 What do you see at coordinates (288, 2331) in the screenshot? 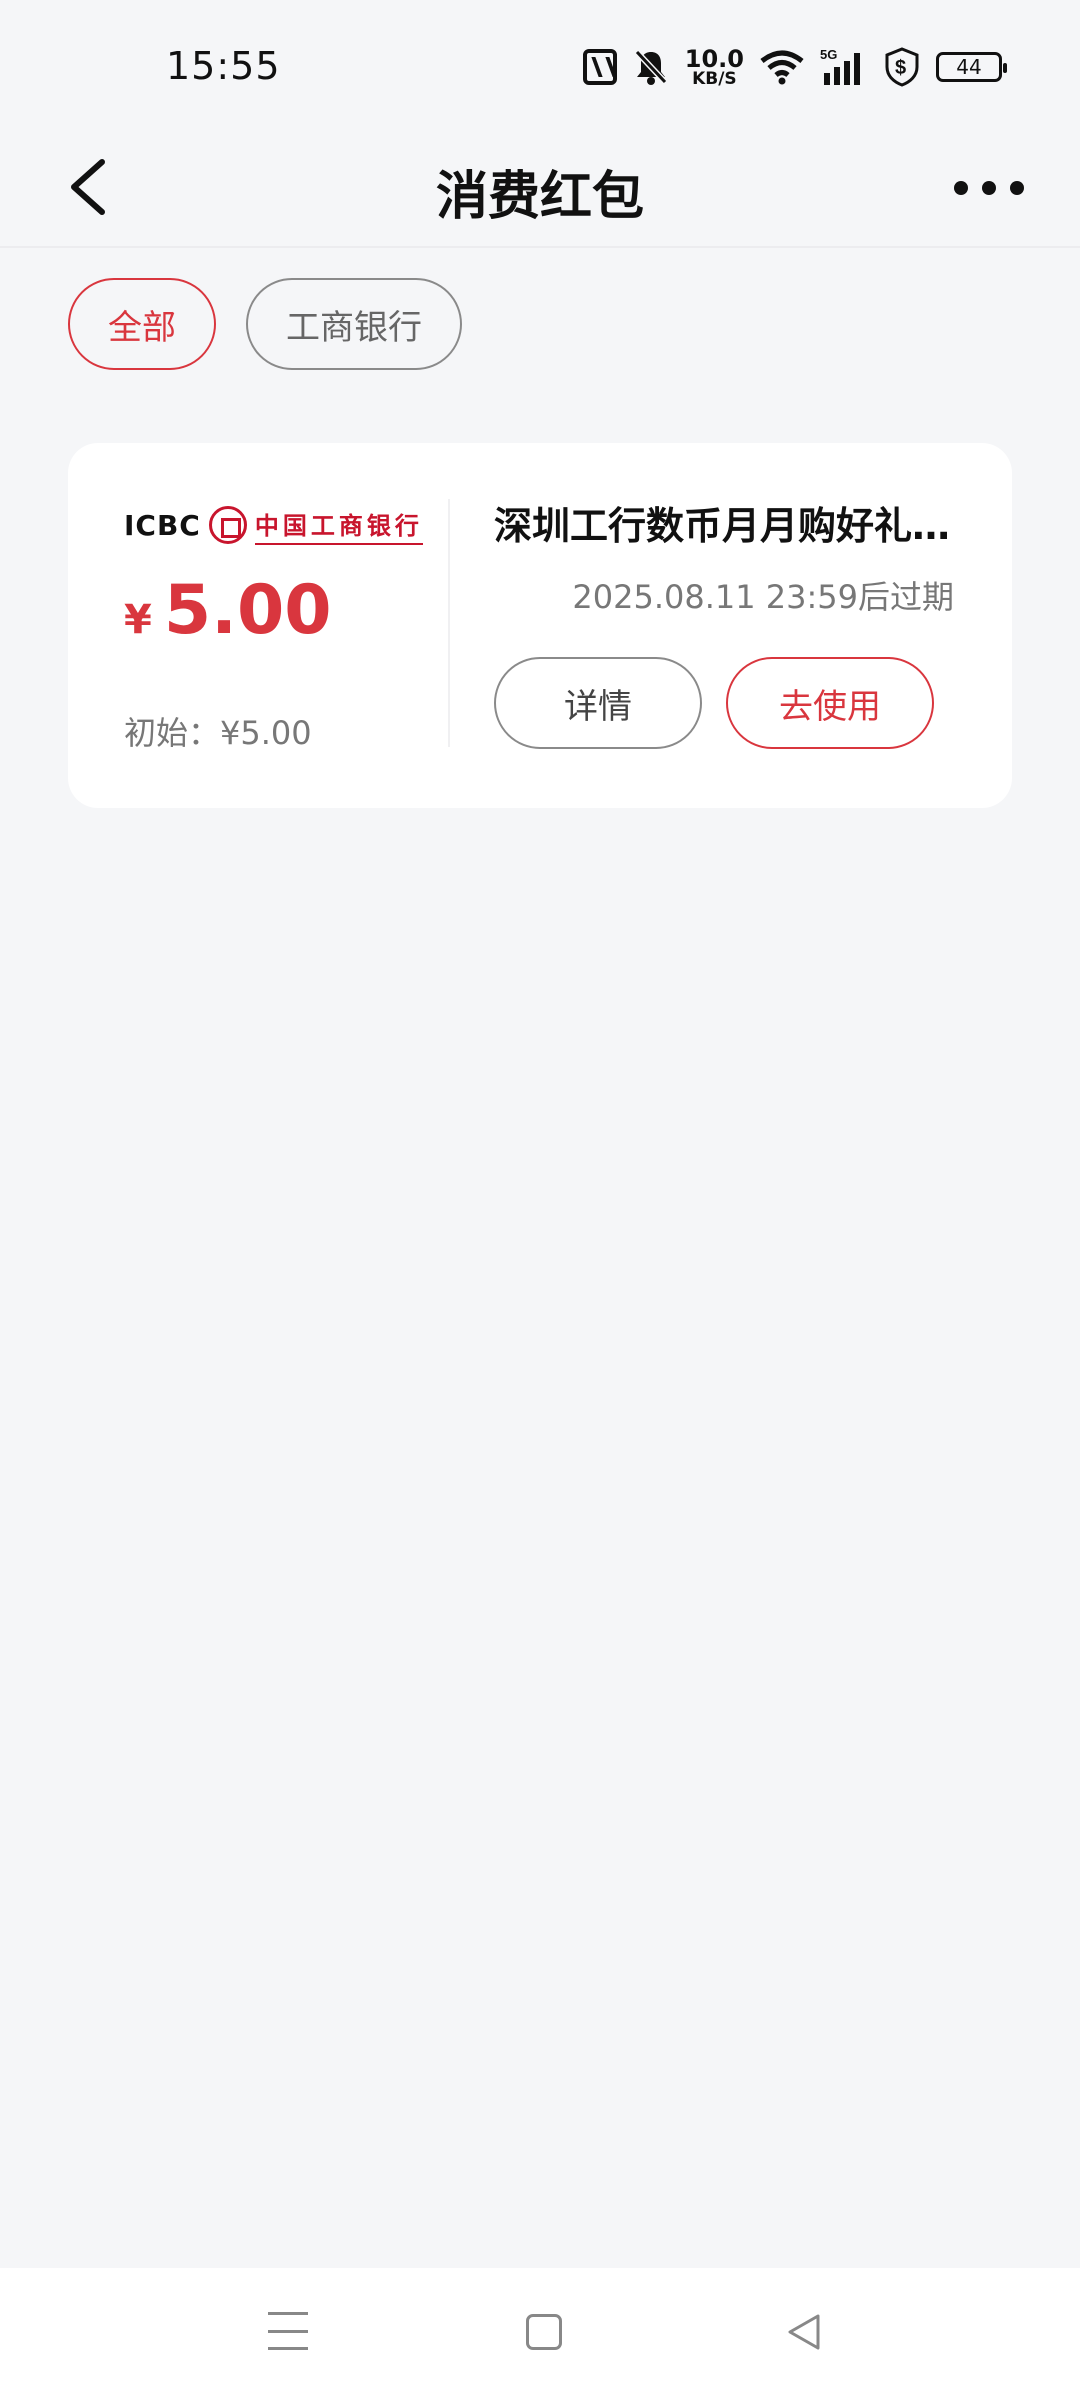
I see `menu-icon` at bounding box center [288, 2331].